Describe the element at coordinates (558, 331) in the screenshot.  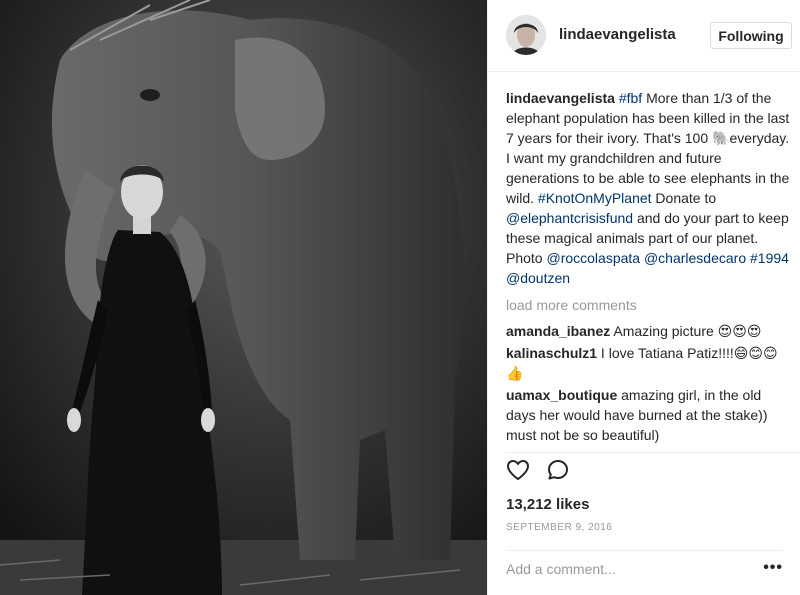
I see `comment-username: amanda_ibanez` at that location.